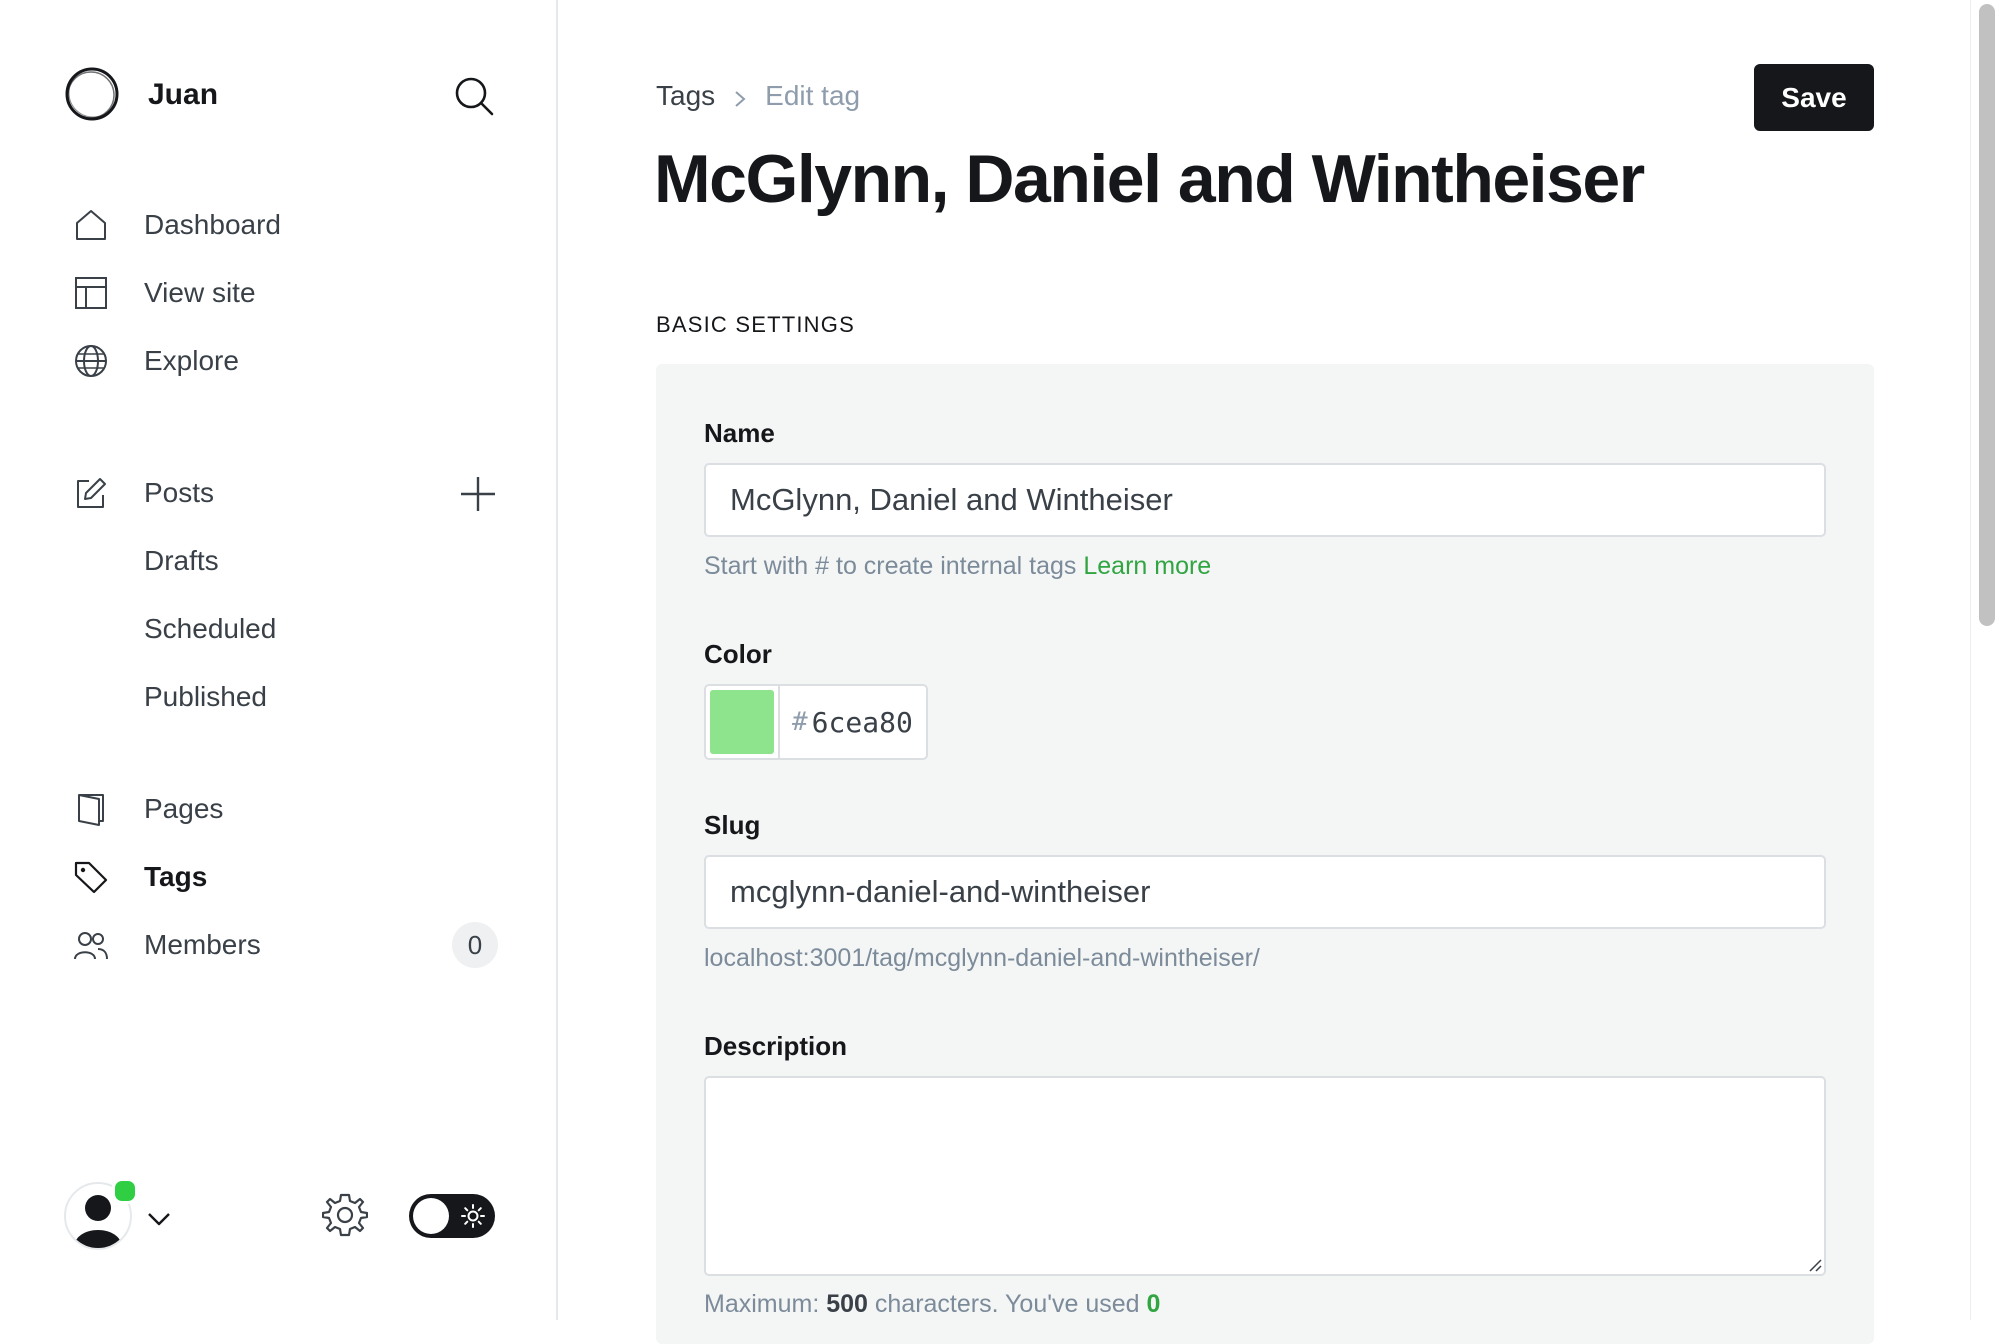 This screenshot has width=2000, height=1344. Describe the element at coordinates (1985, 660) in the screenshot. I see `page-scrollbar` at that location.